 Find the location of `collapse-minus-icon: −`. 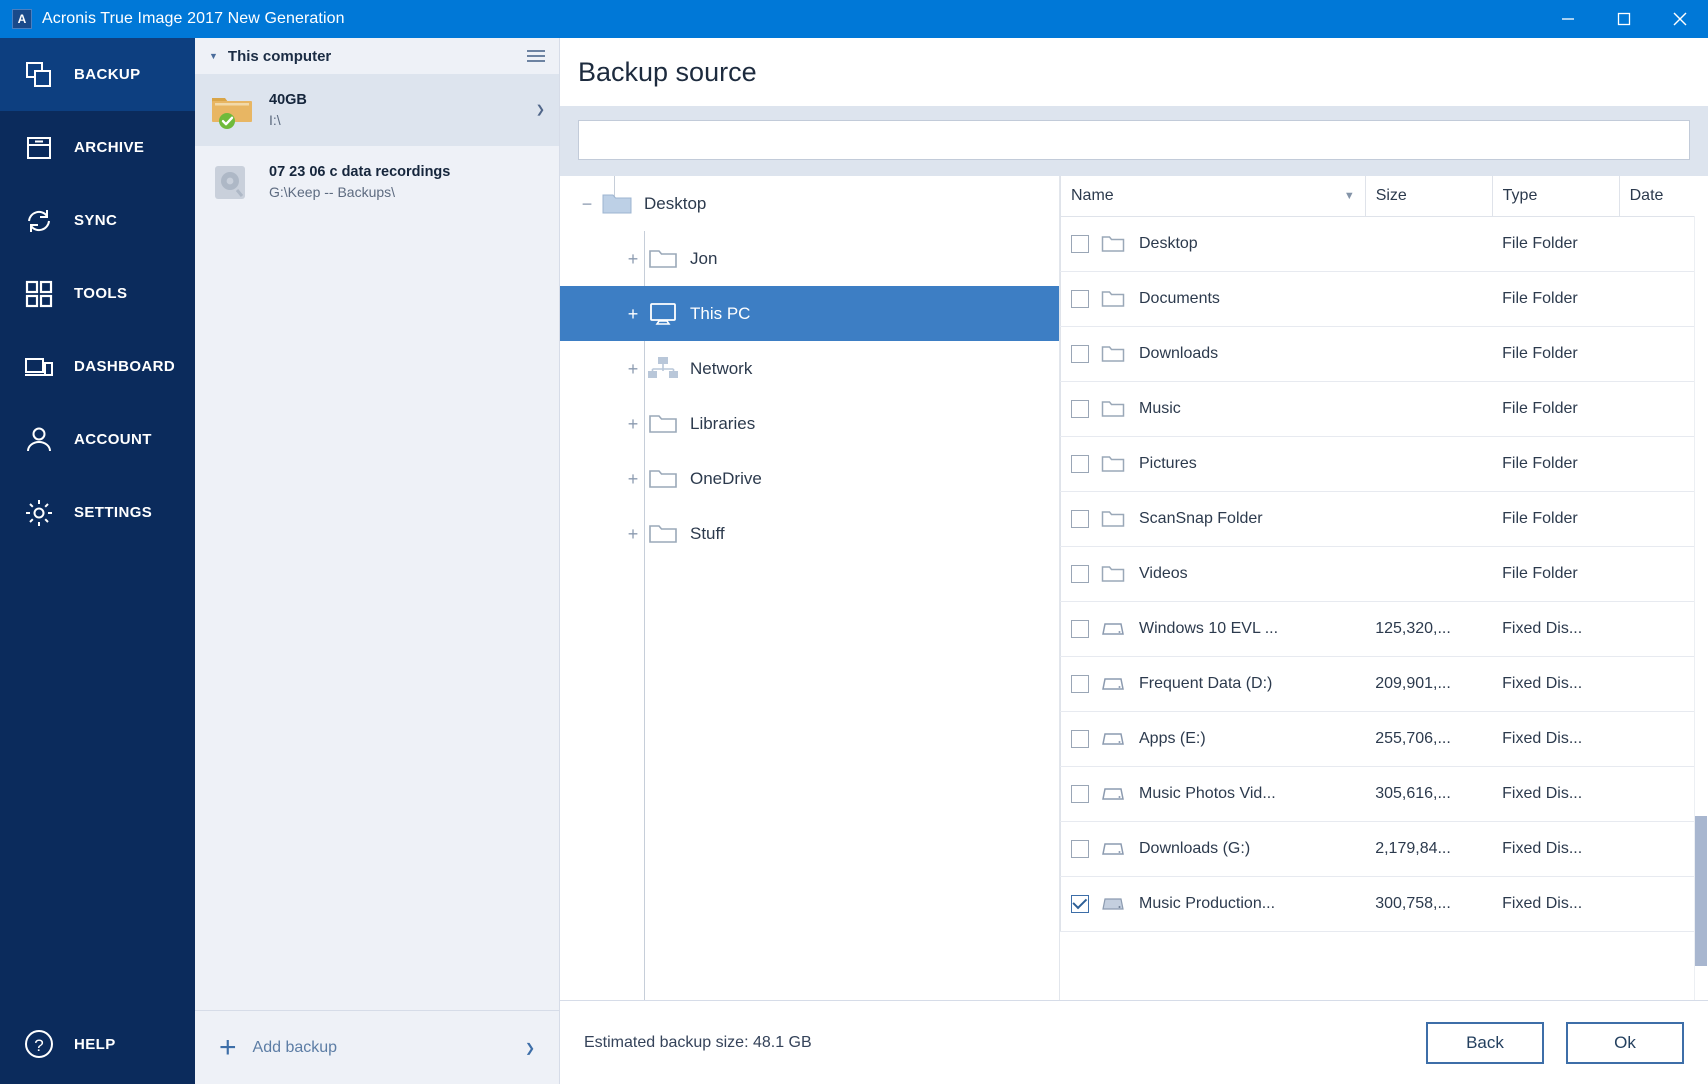

collapse-minus-icon: − is located at coordinates (587, 204).